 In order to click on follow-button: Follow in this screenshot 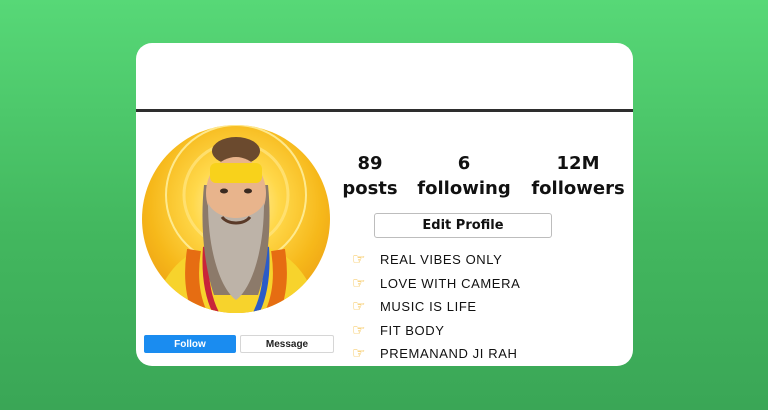, I will do `click(190, 344)`.